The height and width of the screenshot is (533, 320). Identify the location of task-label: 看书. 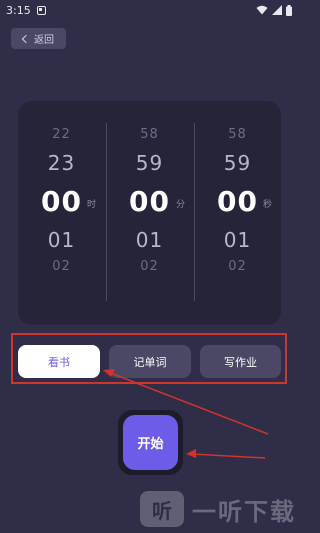
(59, 362).